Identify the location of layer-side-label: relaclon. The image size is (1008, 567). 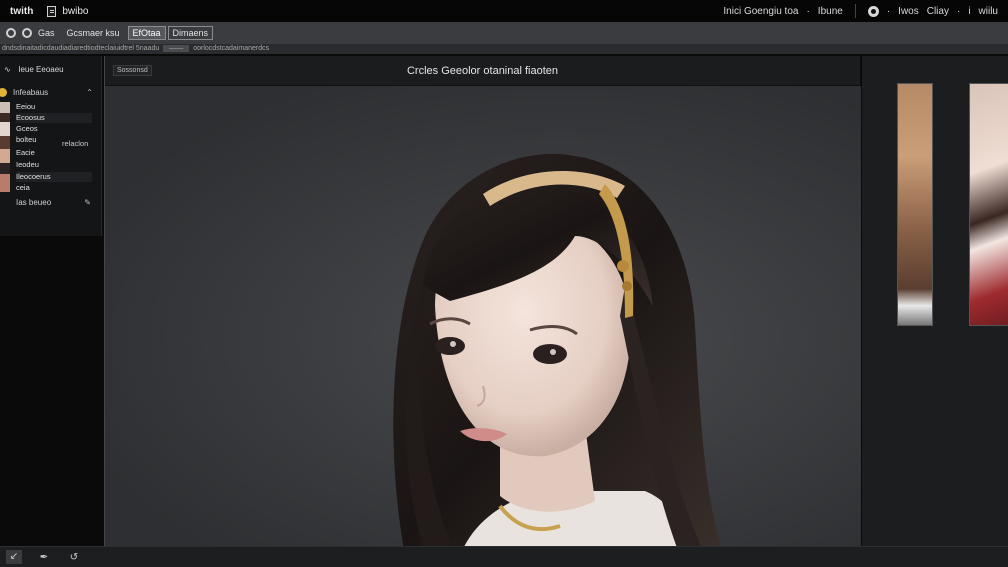
(75, 143).